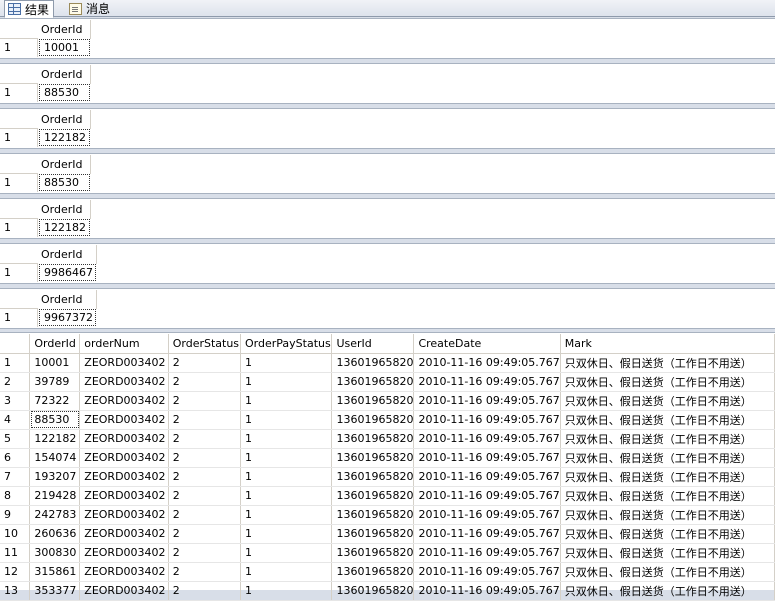 This screenshot has width=775, height=601. What do you see at coordinates (55, 382) in the screenshot?
I see `orderid-cell: 39789` at bounding box center [55, 382].